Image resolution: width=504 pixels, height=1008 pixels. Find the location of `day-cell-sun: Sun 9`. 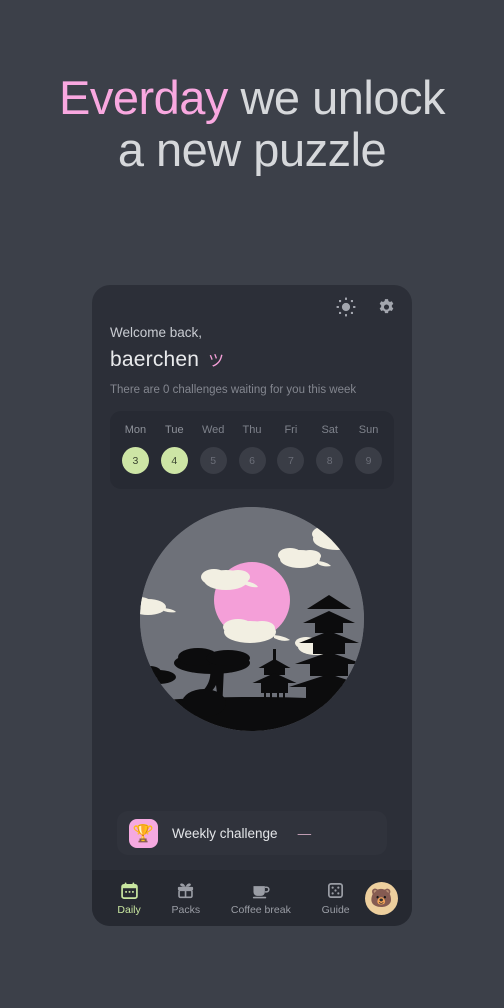

day-cell-sun: Sun 9 is located at coordinates (368, 449).